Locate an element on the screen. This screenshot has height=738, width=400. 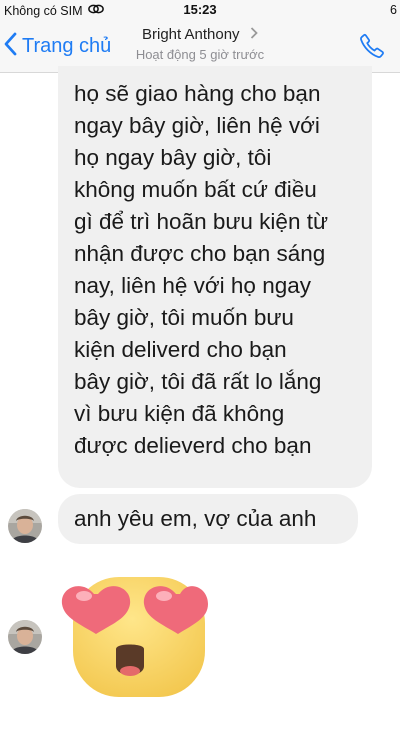
call-button is located at coordinates (372, 48).